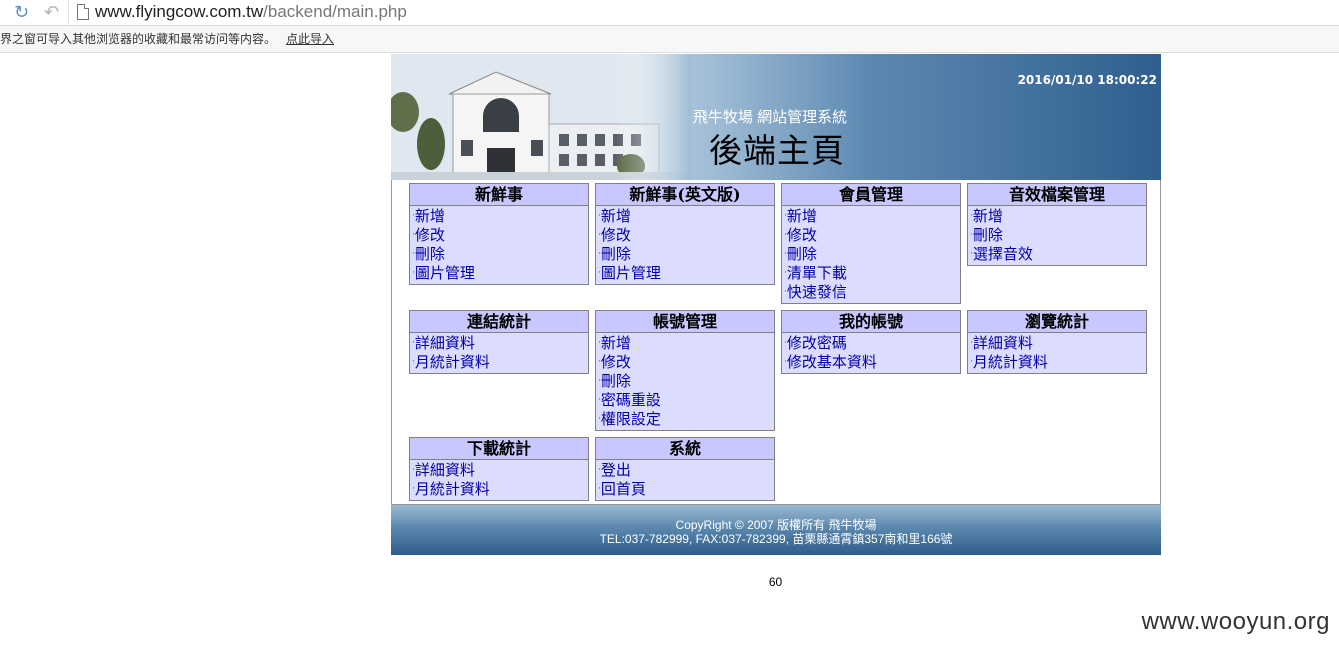  I want to click on menu-link: ·清單下載, so click(872, 273).